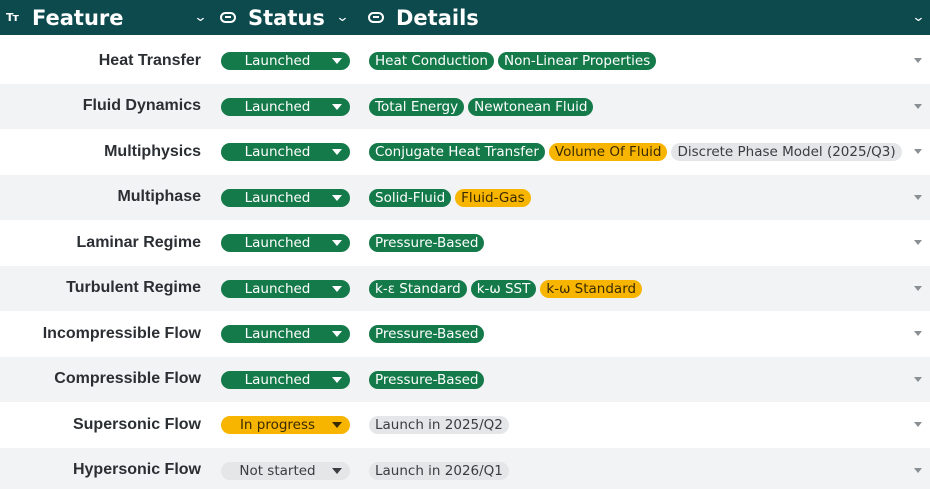 This screenshot has height=489, width=930. I want to click on details-tags: Solid-Fluid Fluid-Gas, so click(450, 197).